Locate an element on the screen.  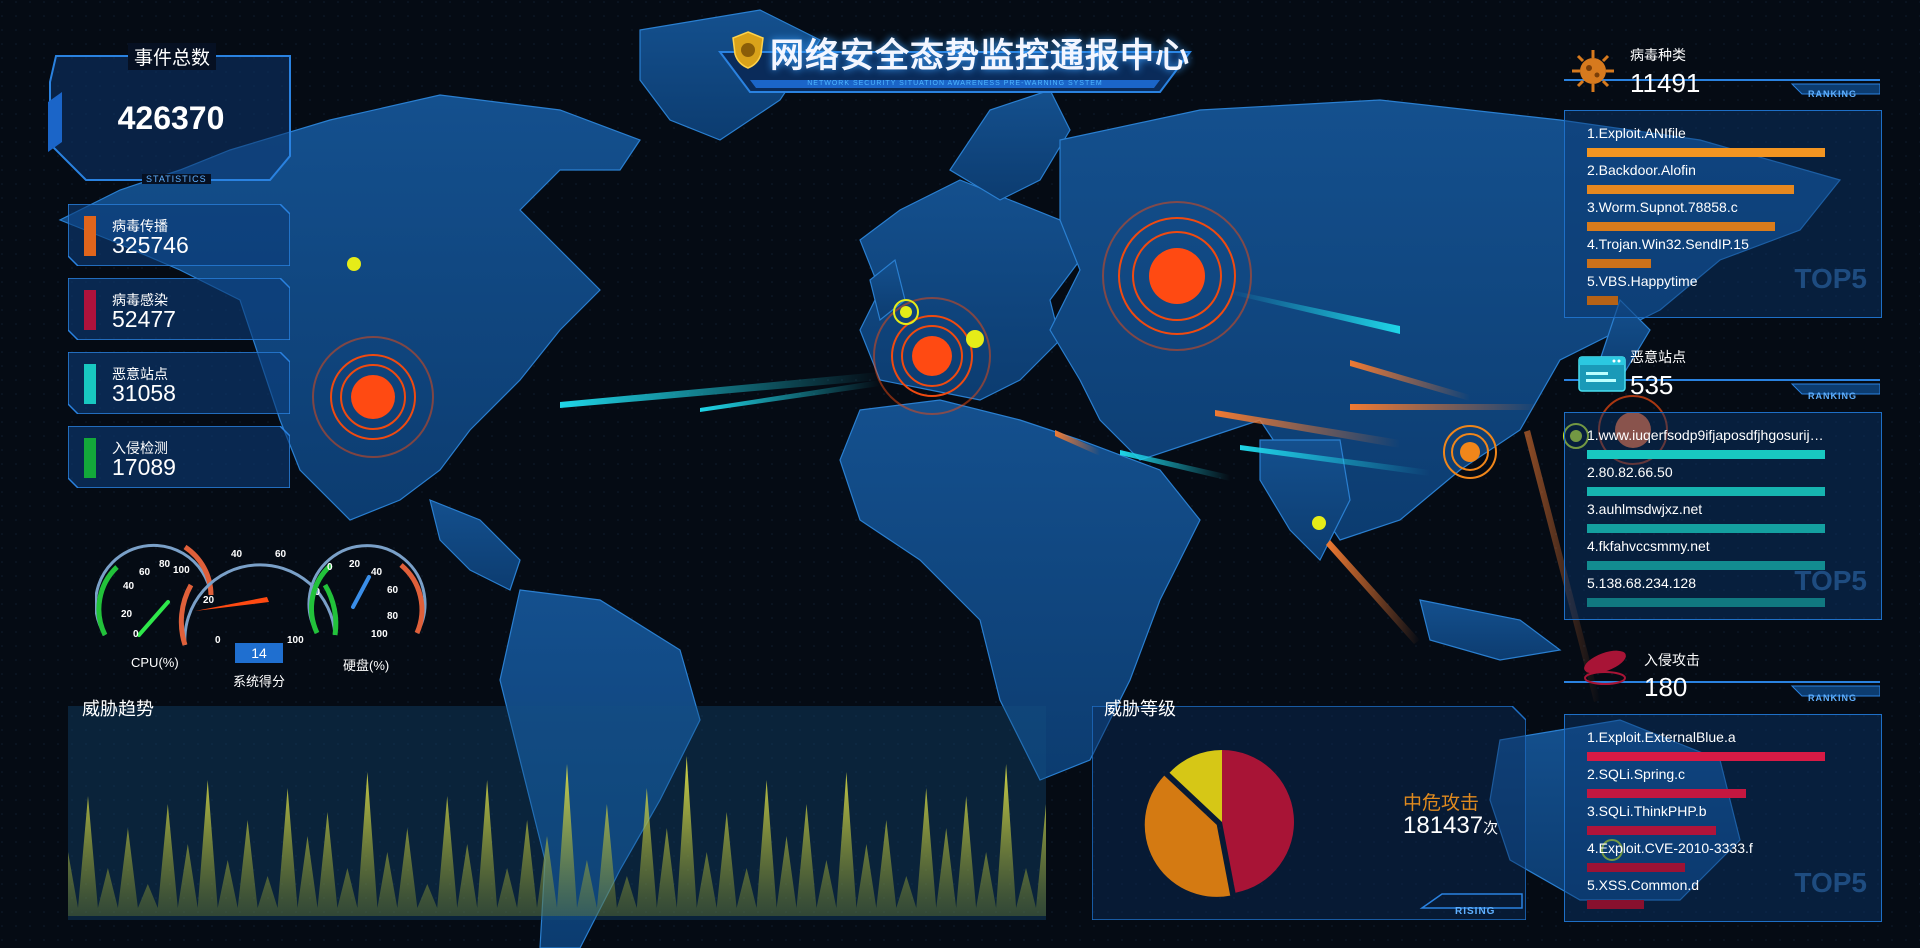
stat-card-virus-infection: 病毒感染 52477 is located at coordinates (179, 309).